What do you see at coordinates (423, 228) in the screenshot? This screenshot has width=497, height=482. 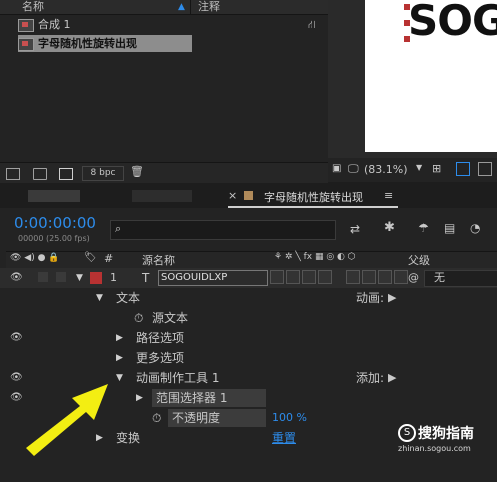 I see `shy-layers-icon: ☂` at bounding box center [423, 228].